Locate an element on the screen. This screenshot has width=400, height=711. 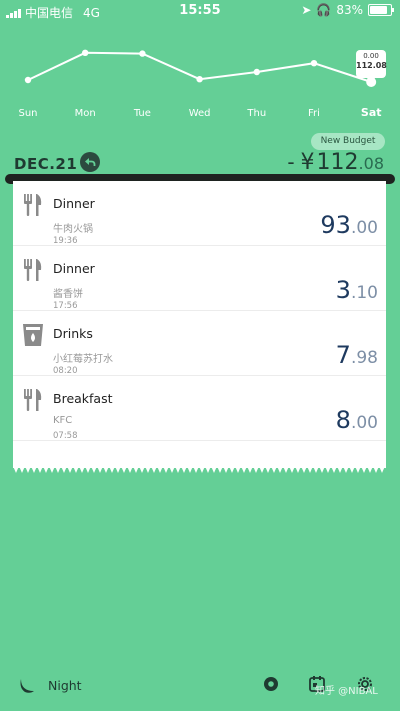
undo-arrow-icon is located at coordinates (90, 162).